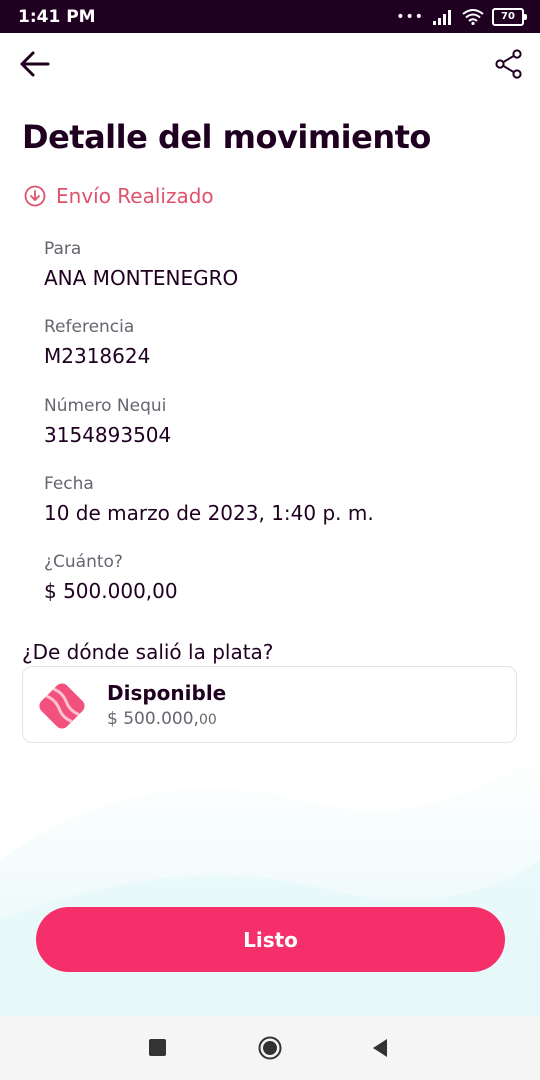 Image resolution: width=540 pixels, height=1080 pixels. I want to click on status-icons: ••• 70, so click(461, 17).